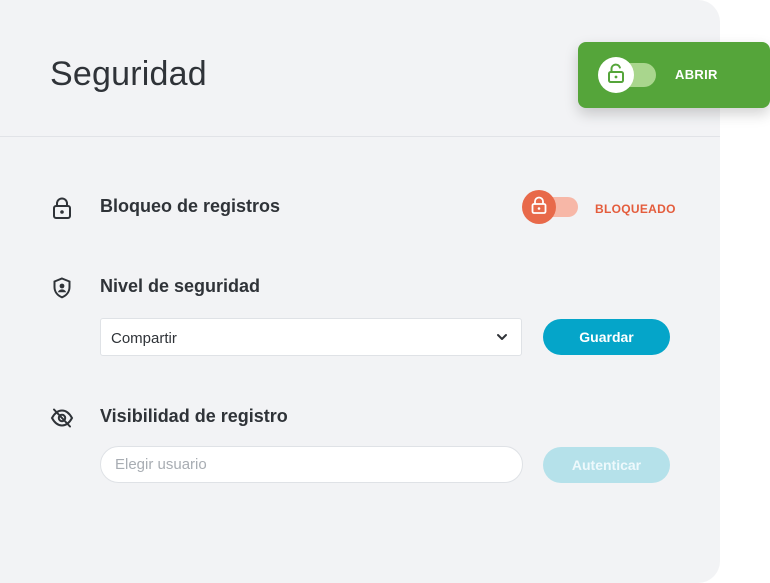 This screenshot has width=770, height=583. I want to click on shield-user-icon, so click(62, 288).